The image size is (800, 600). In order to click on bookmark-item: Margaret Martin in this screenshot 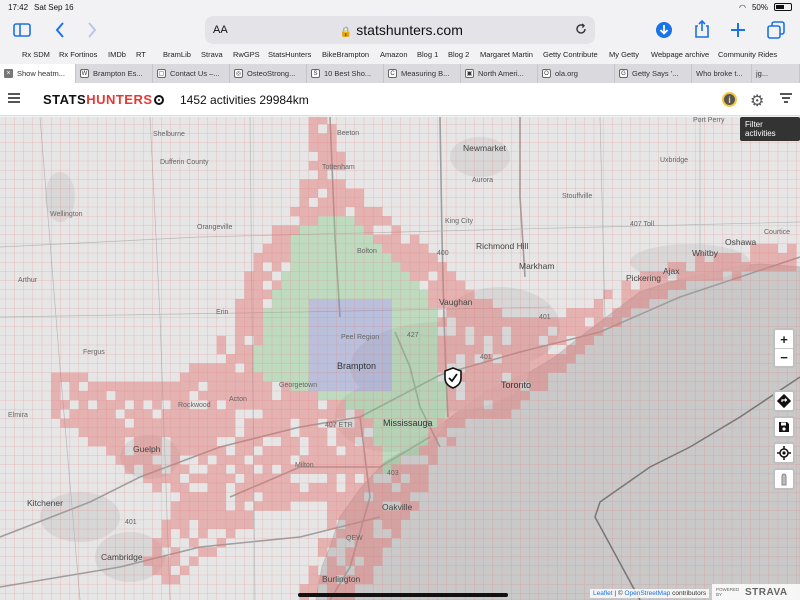, I will do `click(506, 54)`.